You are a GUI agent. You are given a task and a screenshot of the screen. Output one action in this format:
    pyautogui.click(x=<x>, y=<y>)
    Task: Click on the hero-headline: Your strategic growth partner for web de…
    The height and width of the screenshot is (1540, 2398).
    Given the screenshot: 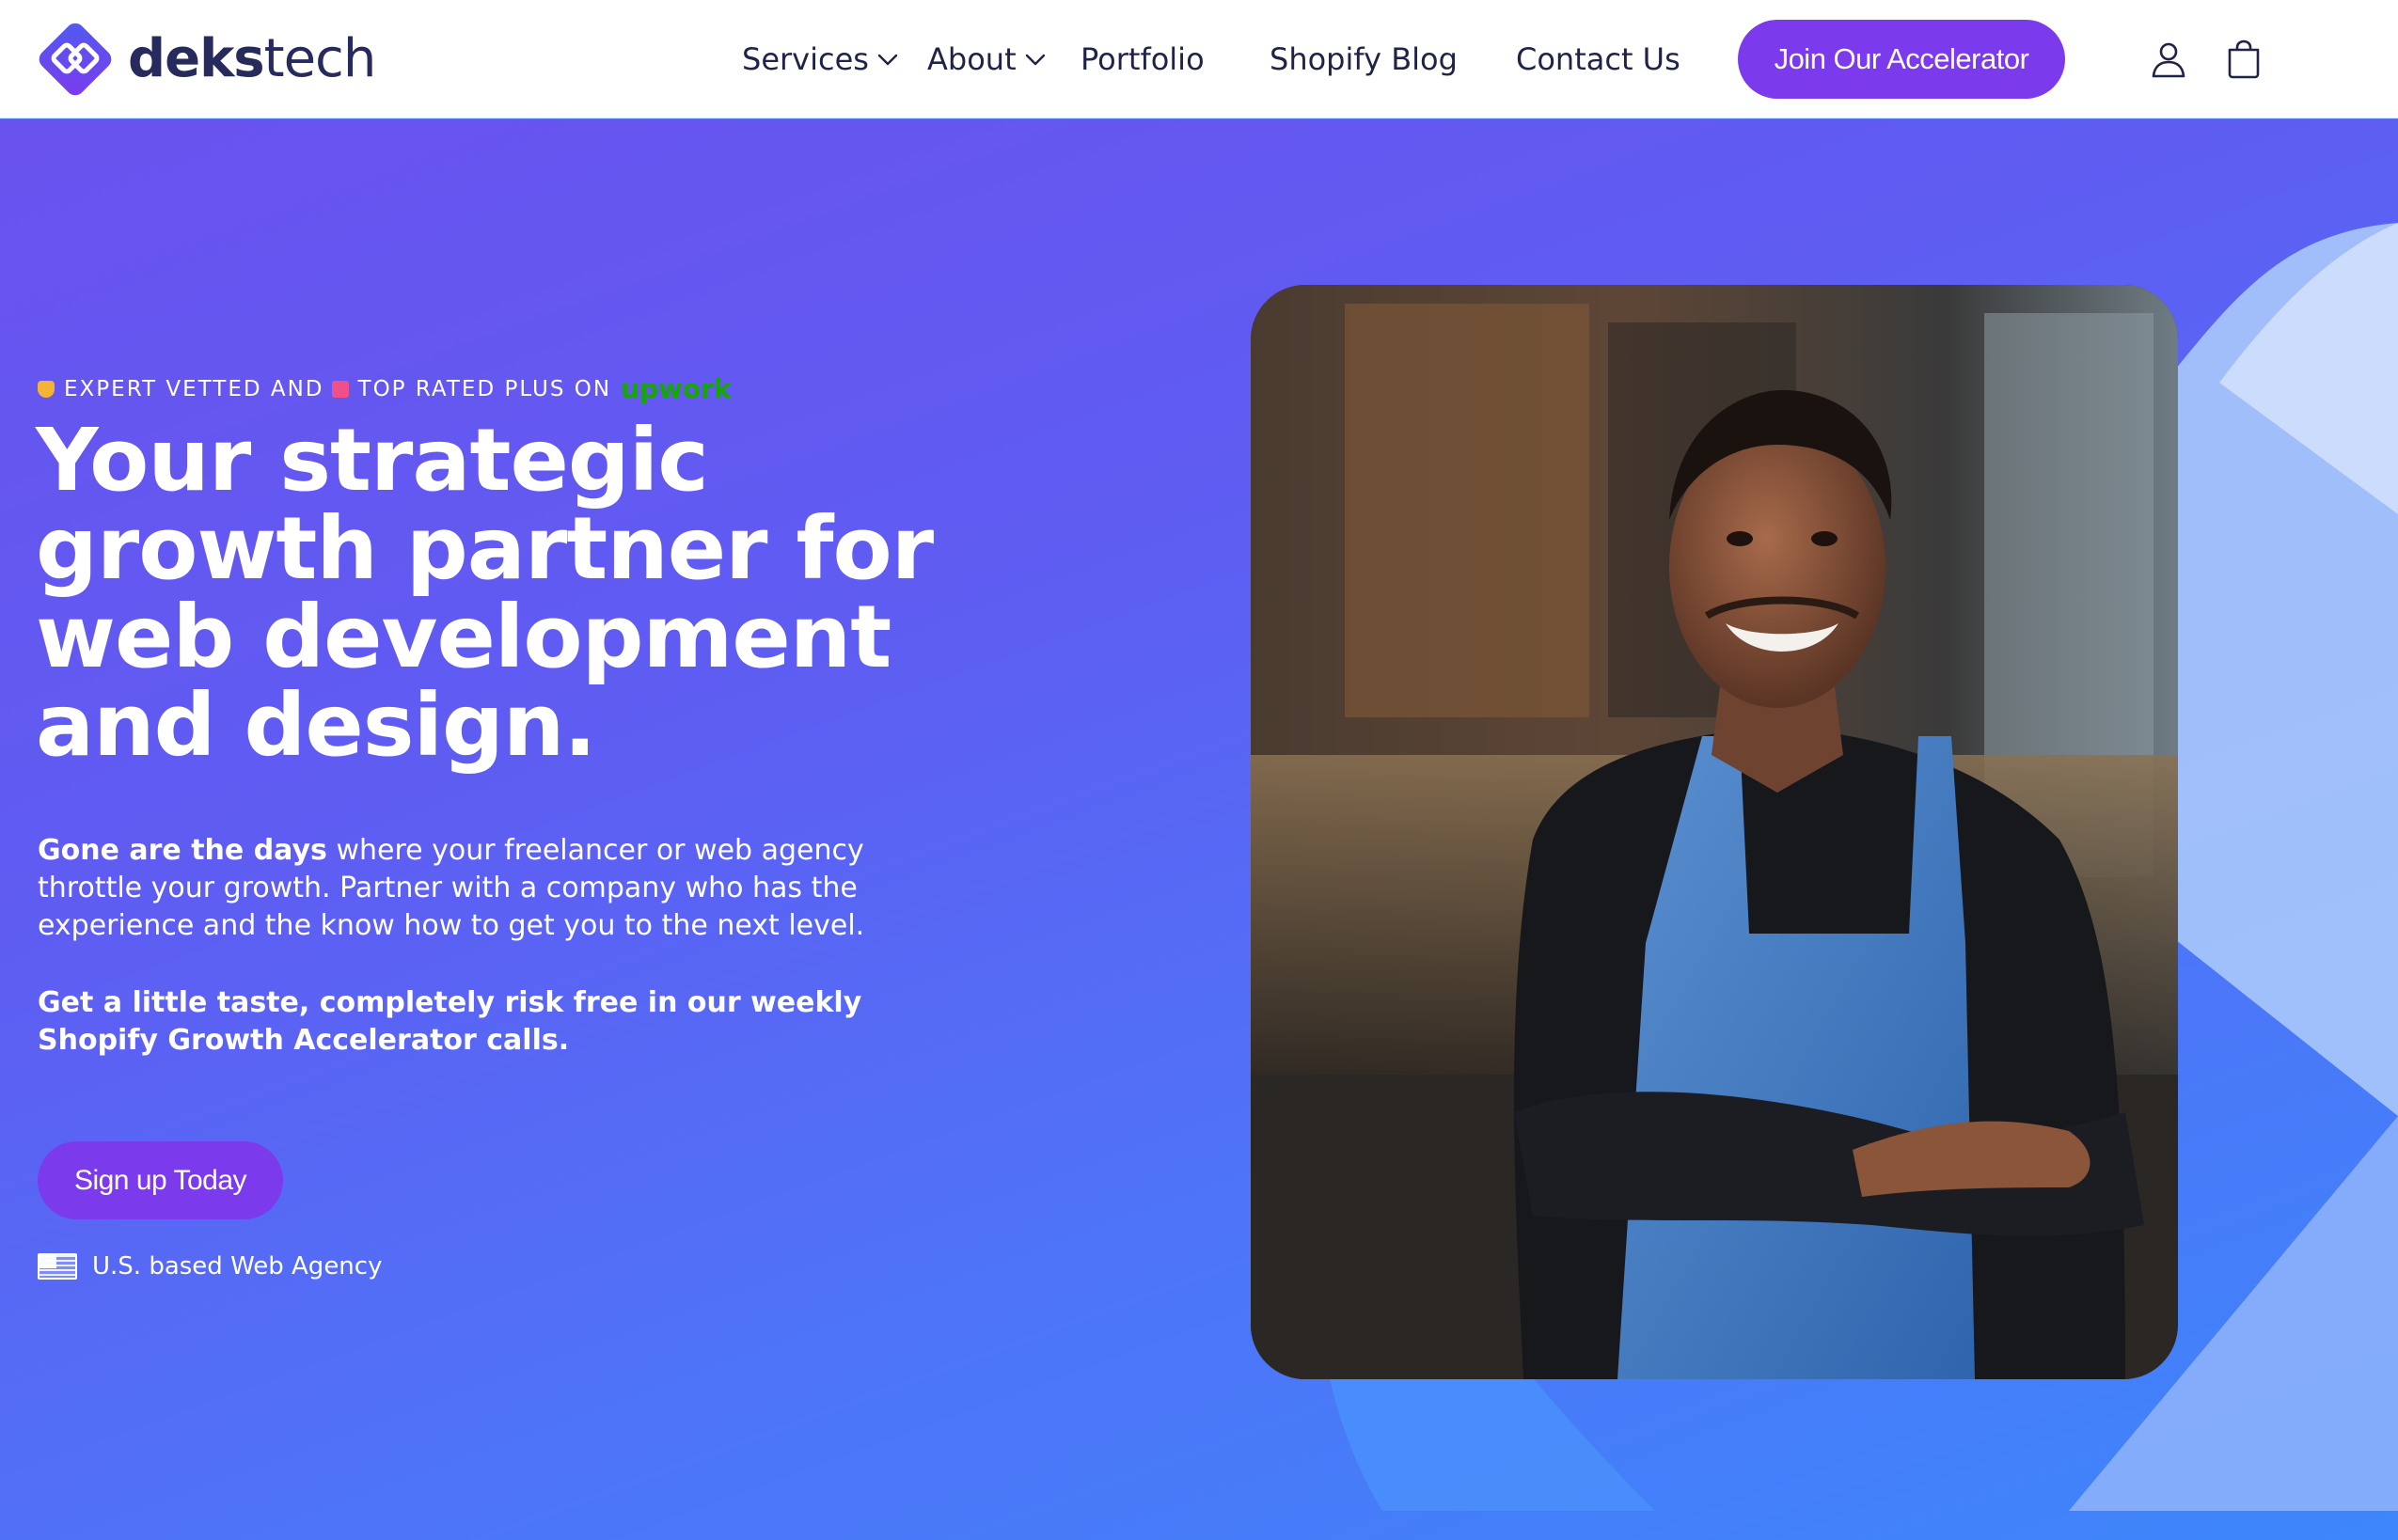 What is the action you would take?
    pyautogui.click(x=485, y=593)
    